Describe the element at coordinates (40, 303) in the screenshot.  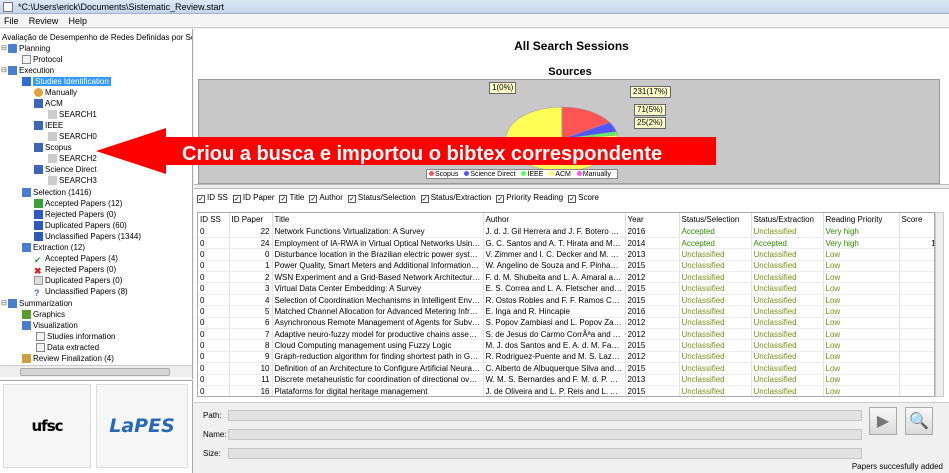
I see `tree-summarization: Summarization` at that location.